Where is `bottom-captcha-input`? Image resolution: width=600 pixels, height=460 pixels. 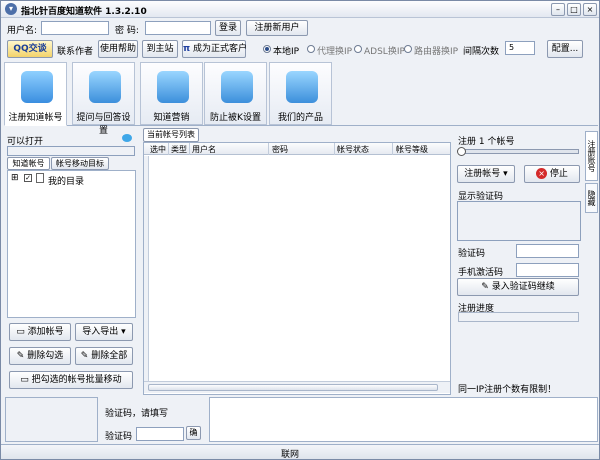 bottom-captcha-input is located at coordinates (160, 434).